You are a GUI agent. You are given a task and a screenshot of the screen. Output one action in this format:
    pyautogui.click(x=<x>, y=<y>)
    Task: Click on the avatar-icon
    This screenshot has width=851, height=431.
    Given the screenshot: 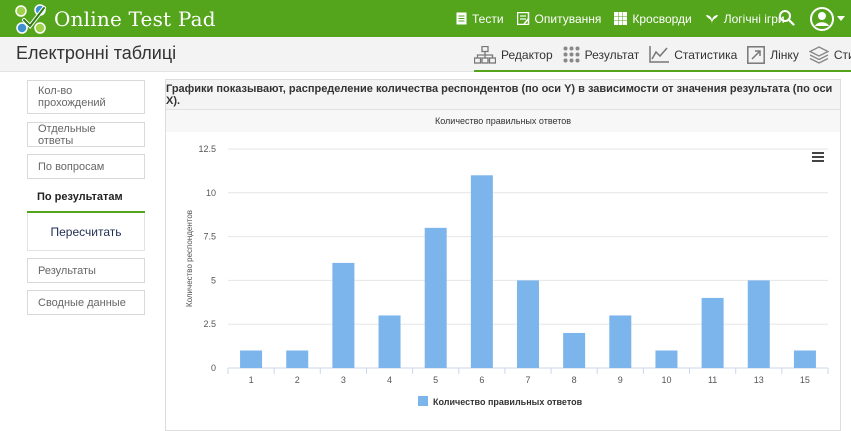 What is the action you would take?
    pyautogui.click(x=822, y=19)
    